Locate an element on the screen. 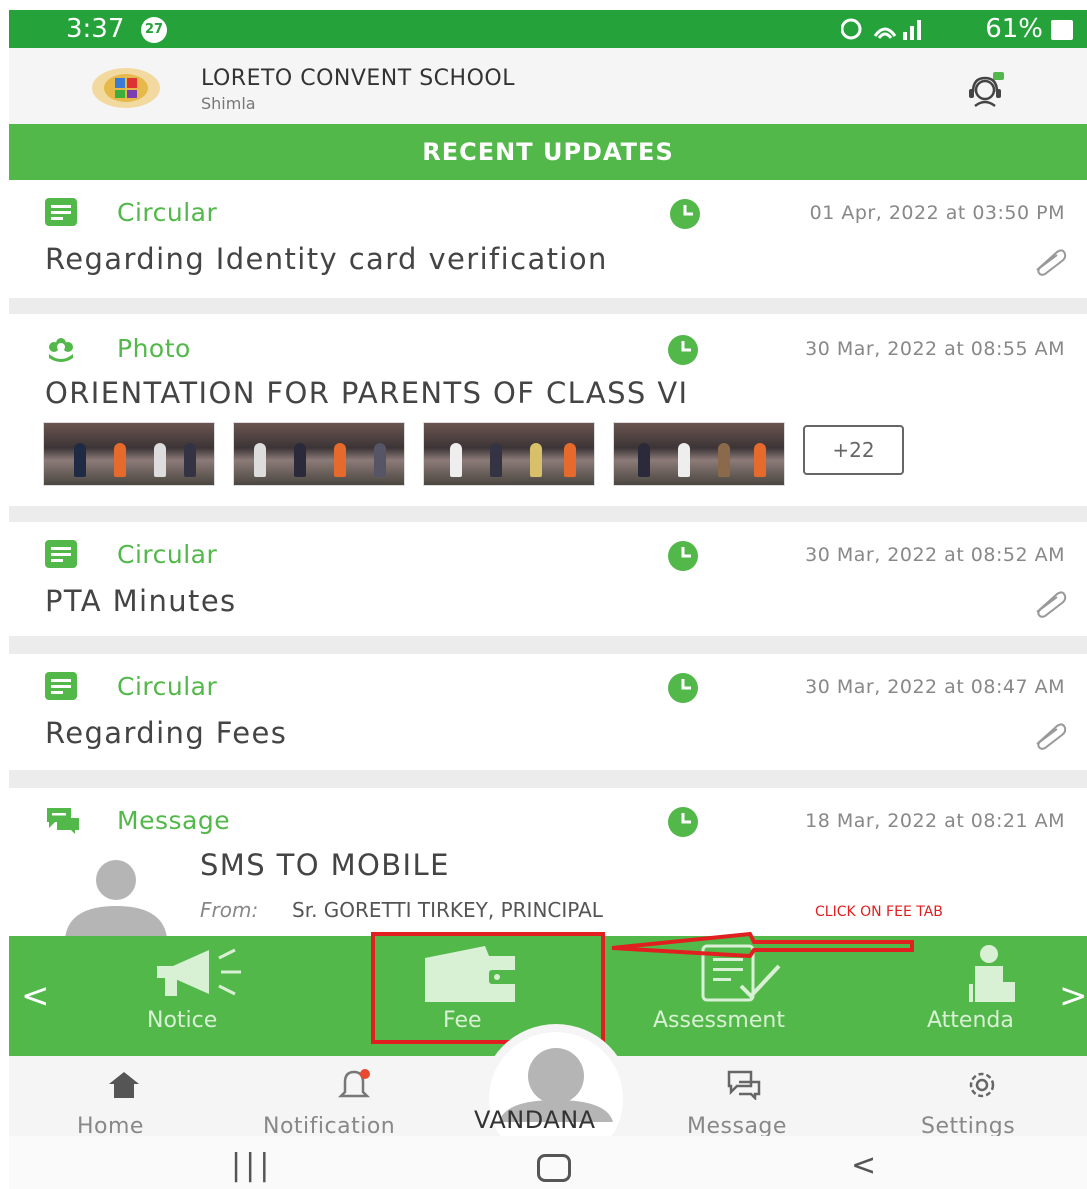 Image resolution: width=1087 pixels, height=1189 pixels. megaphone-icon is located at coordinates (199, 972).